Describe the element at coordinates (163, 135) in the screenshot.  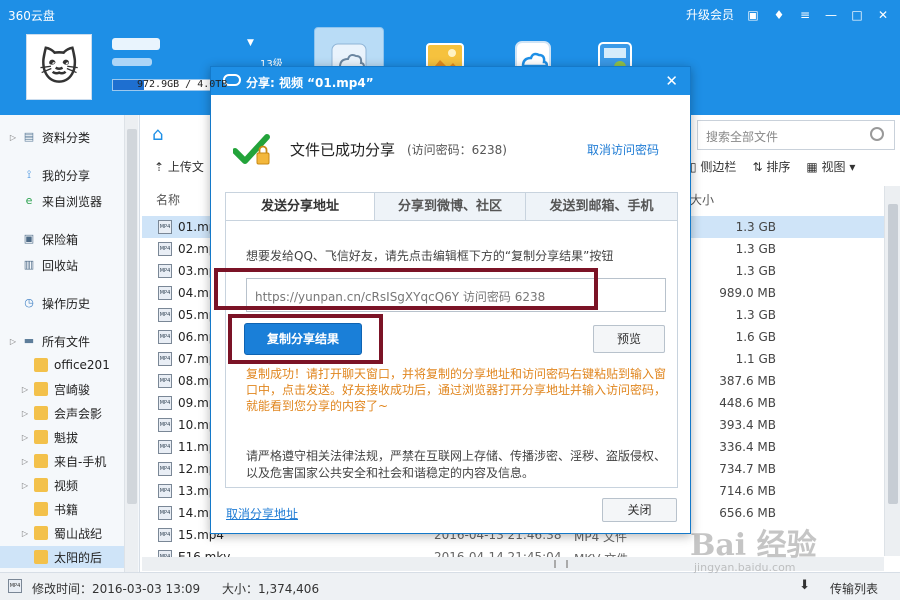
I see `home-icon: ⌂` at that location.